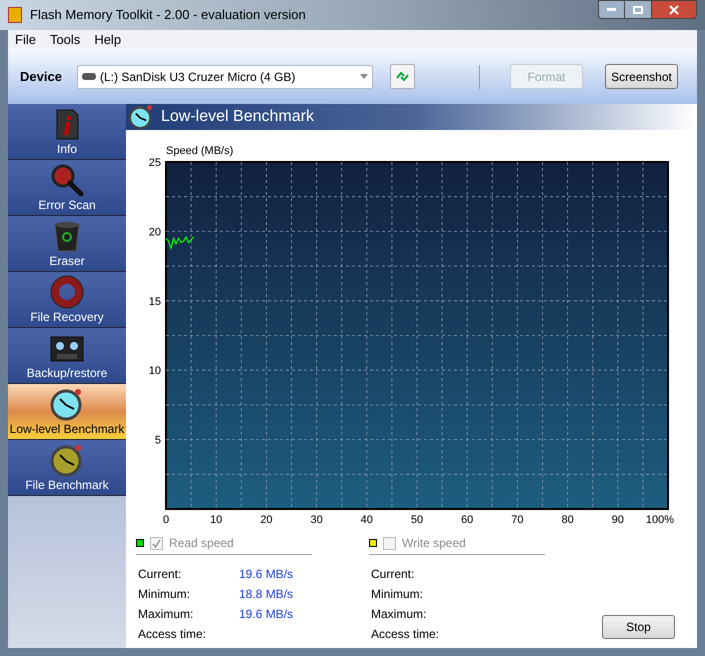  Describe the element at coordinates (638, 9) in the screenshot. I see `maximize-button` at that location.